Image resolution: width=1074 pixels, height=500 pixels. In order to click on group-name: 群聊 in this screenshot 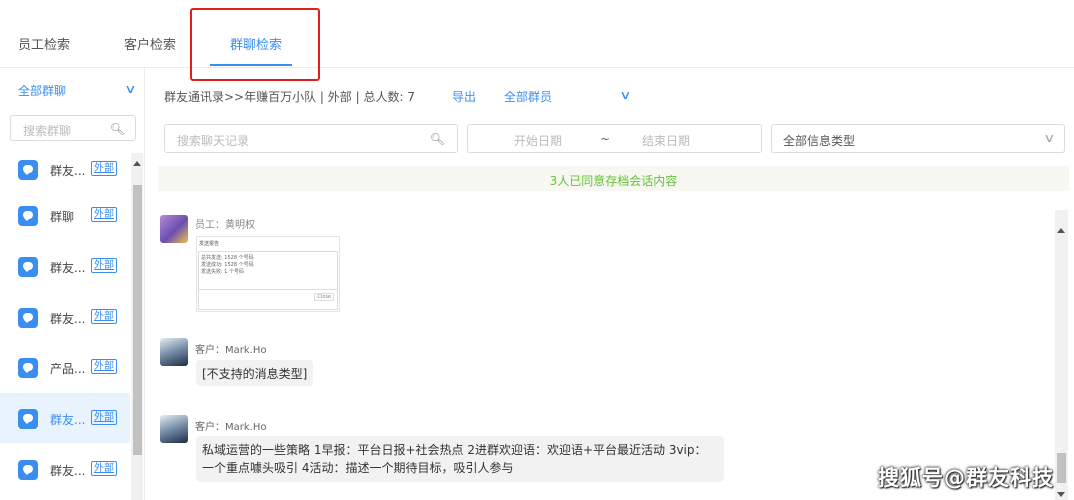, I will do `click(62, 217)`.